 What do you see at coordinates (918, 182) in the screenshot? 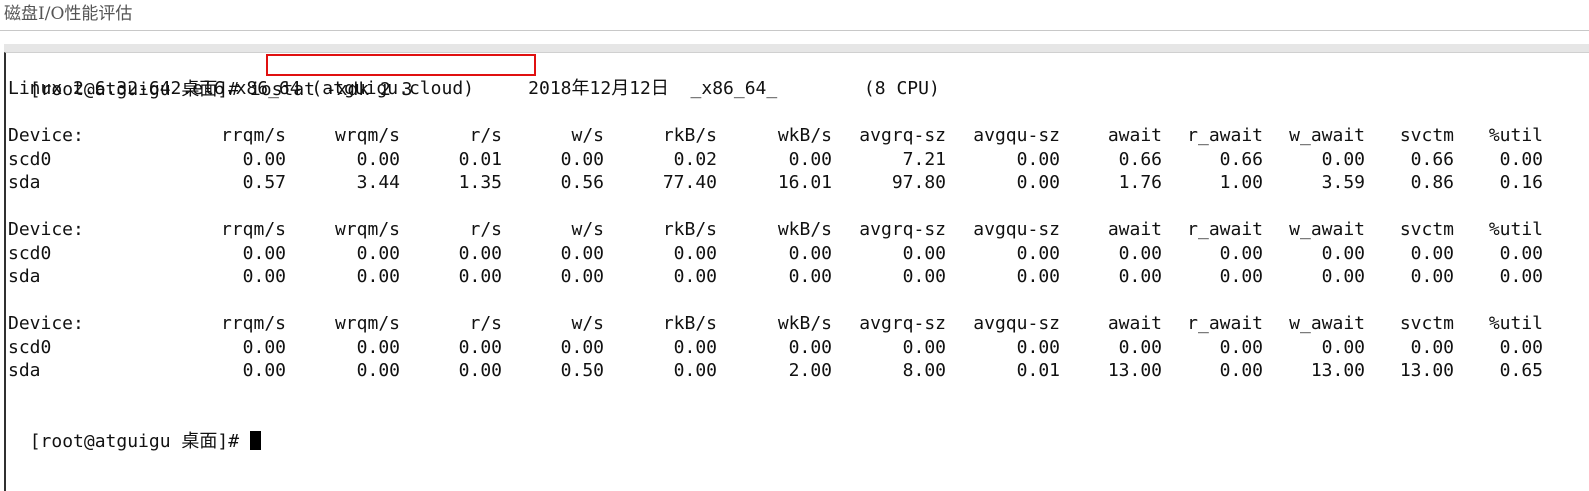
I see `metric-cell: 97.80` at bounding box center [918, 182].